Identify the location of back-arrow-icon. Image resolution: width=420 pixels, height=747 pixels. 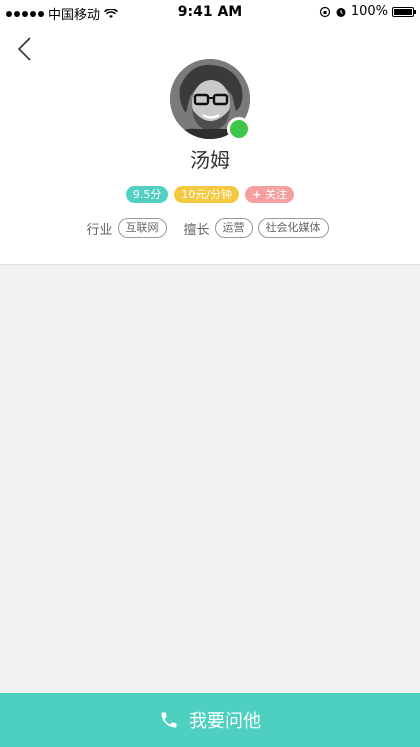
(24, 49).